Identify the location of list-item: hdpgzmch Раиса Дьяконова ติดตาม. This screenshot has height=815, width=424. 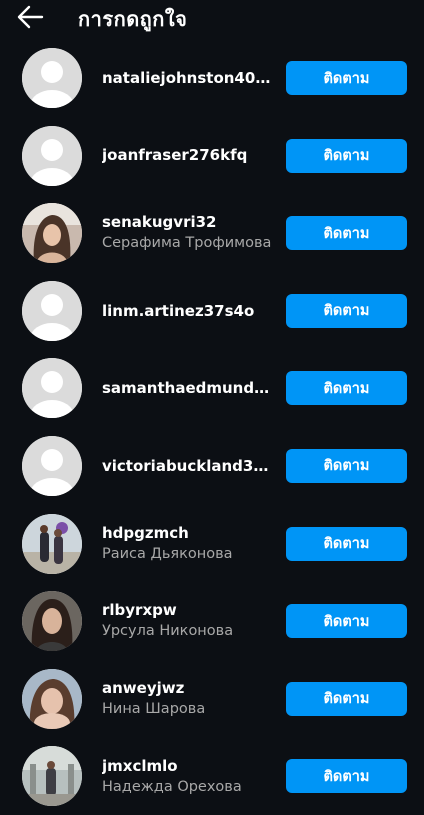
(212, 544).